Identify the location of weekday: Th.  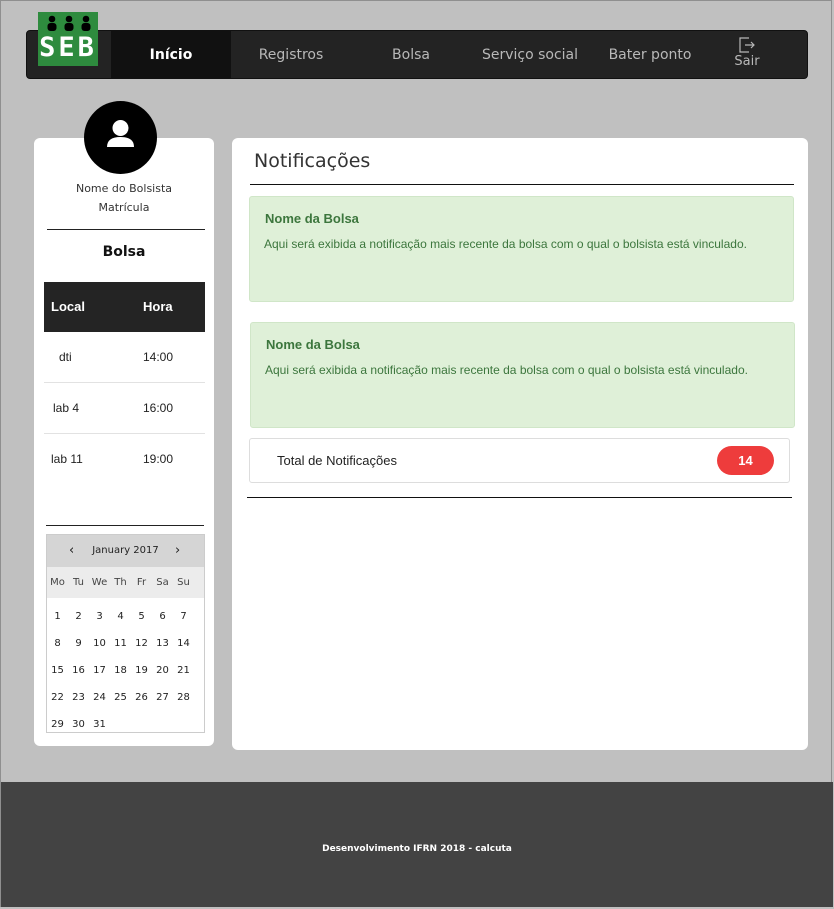
(120, 582).